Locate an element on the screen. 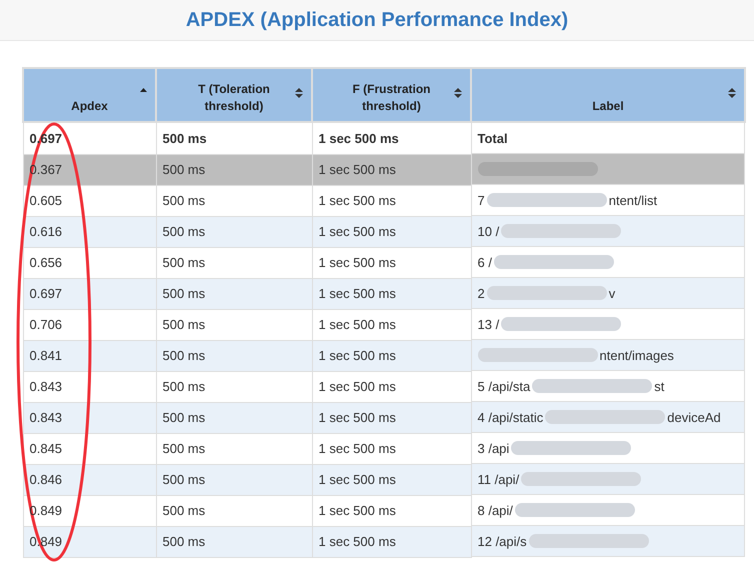 The image size is (754, 575). label-text: ntent/list is located at coordinates (633, 200).